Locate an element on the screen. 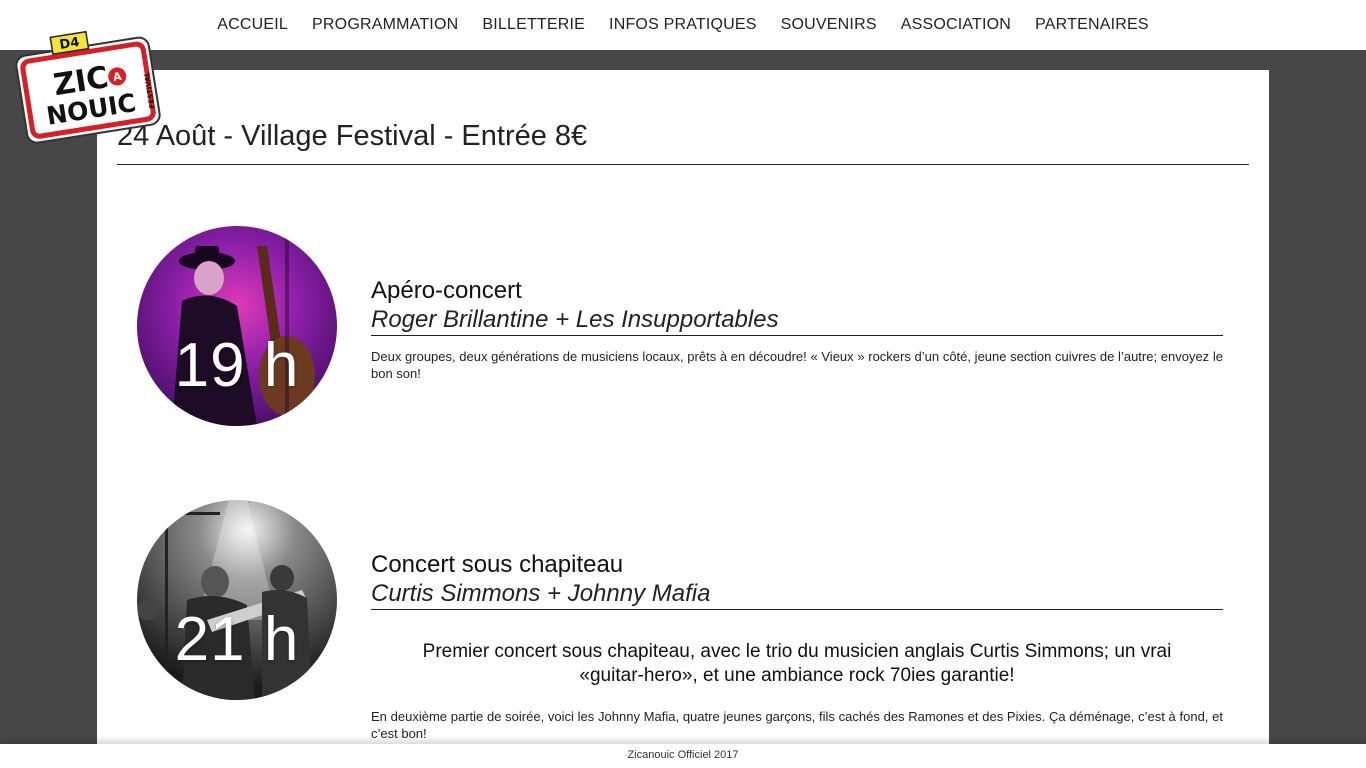 The image size is (1366, 768). footer: Zicanouic Officiel 2017 is located at coordinates (683, 756).